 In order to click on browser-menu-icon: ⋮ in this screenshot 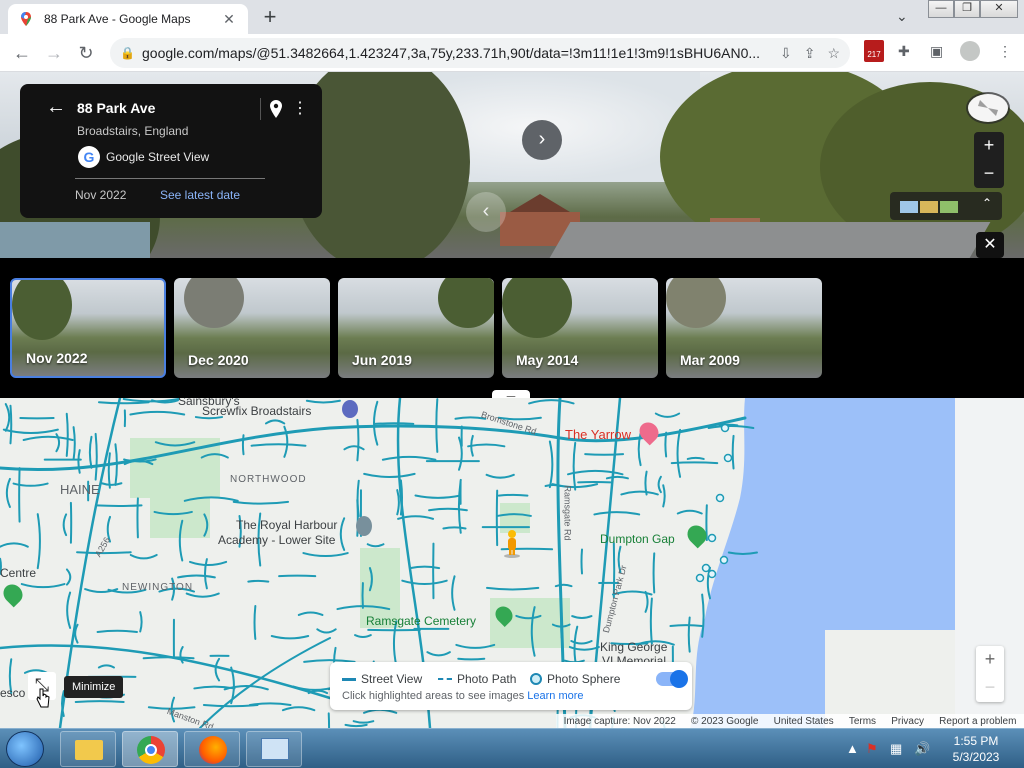, I will do `click(1005, 51)`.